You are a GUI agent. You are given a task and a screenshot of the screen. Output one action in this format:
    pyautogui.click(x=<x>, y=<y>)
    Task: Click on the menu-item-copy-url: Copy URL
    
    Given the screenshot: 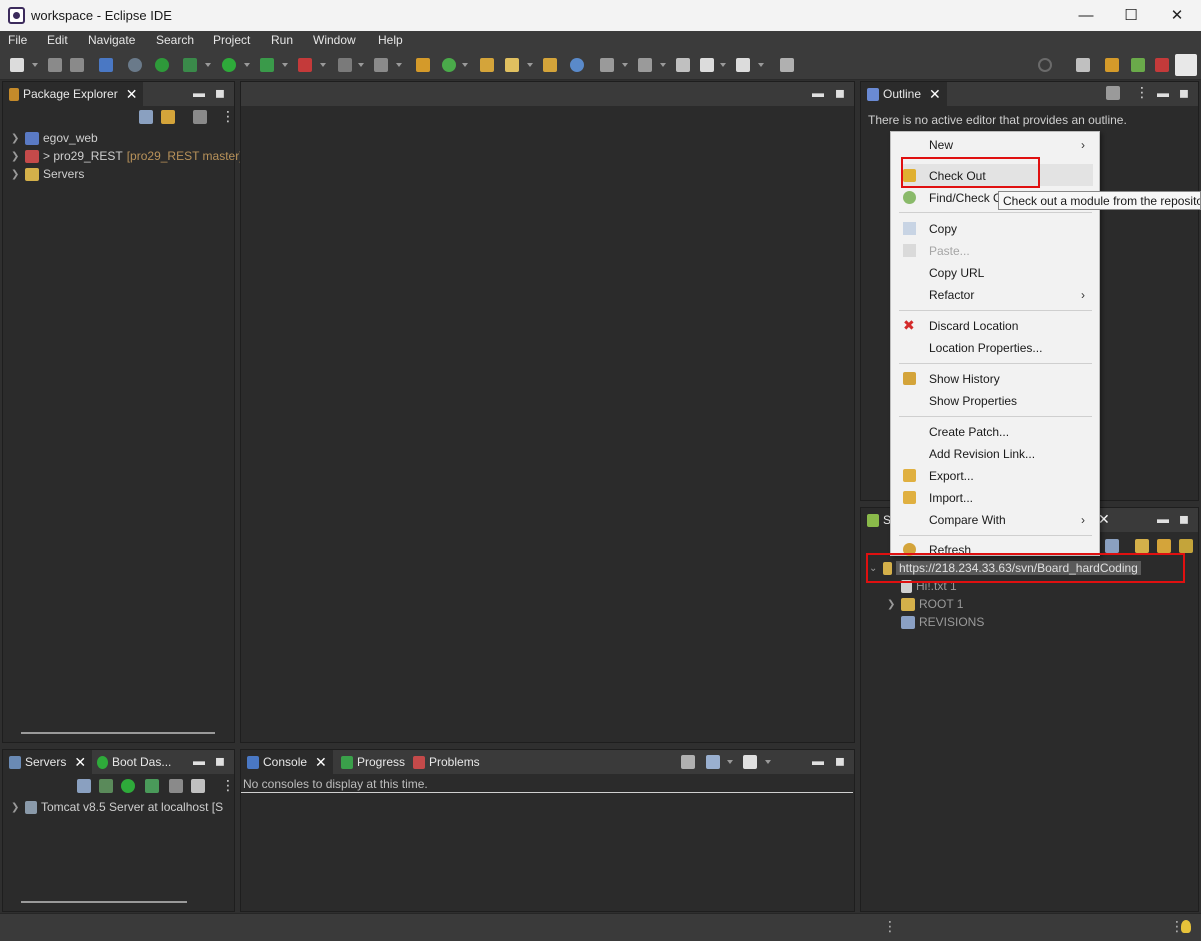 What is the action you would take?
    pyautogui.click(x=956, y=273)
    